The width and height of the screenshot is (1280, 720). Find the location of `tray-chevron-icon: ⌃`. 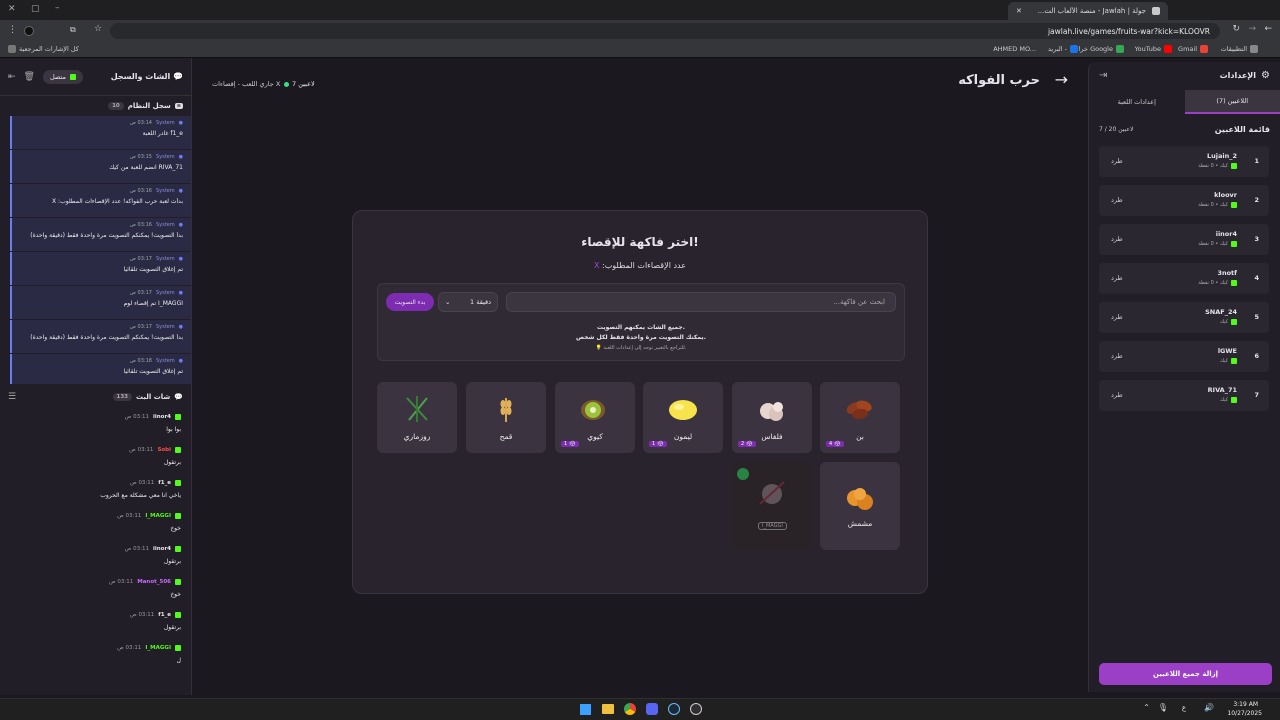

tray-chevron-icon: ⌃ is located at coordinates (1146, 707).